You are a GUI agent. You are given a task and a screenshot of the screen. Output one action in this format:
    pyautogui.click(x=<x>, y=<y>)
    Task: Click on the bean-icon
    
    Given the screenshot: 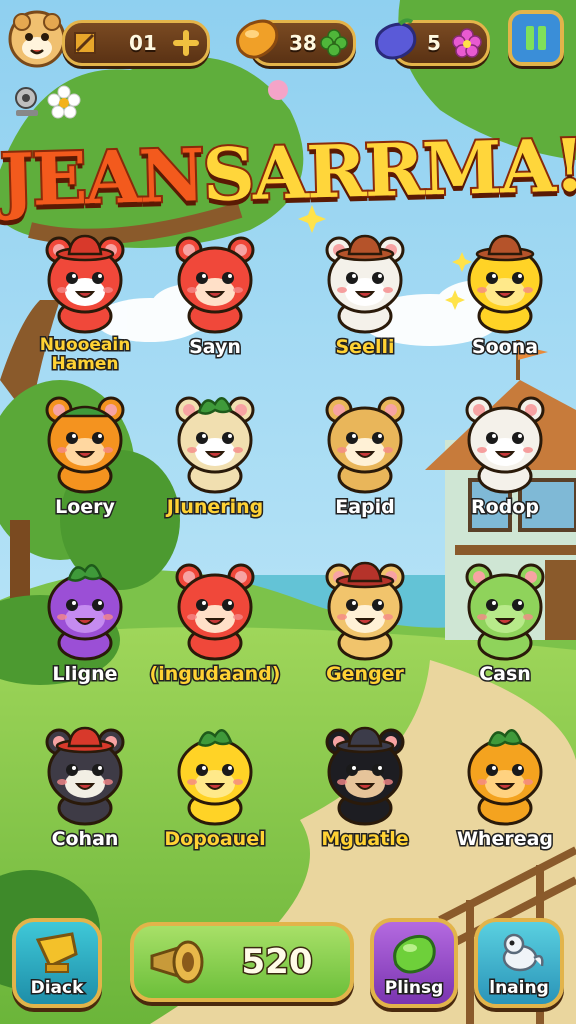 What is the action you would take?
    pyautogui.click(x=257, y=39)
    